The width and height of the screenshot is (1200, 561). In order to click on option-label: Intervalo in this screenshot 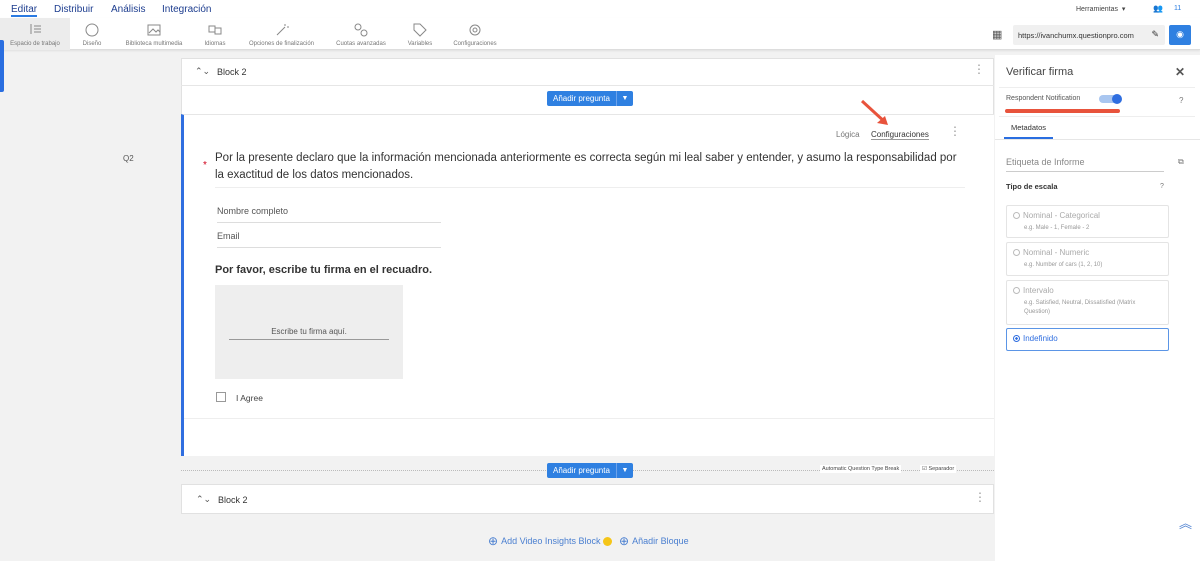, I will do `click(1038, 290)`.